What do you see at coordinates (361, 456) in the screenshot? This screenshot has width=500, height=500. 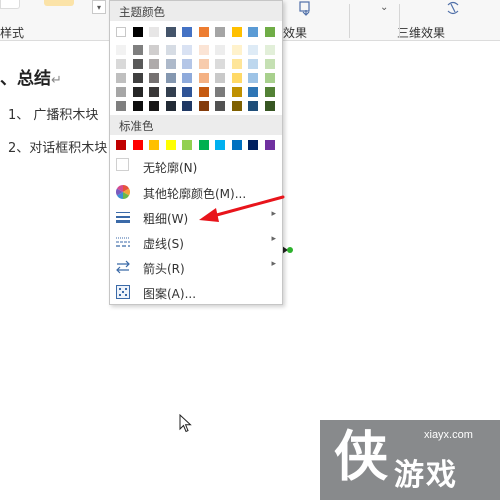 I see `watermark-logo: 侠` at bounding box center [361, 456].